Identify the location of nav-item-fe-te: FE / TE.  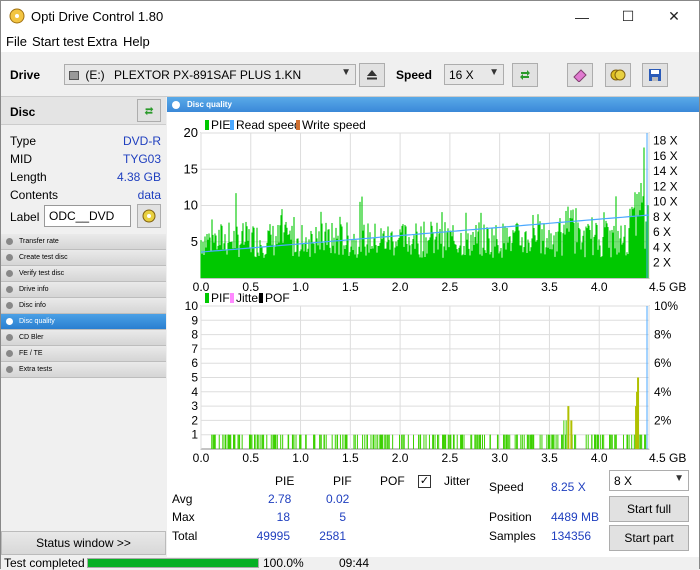
(83, 354).